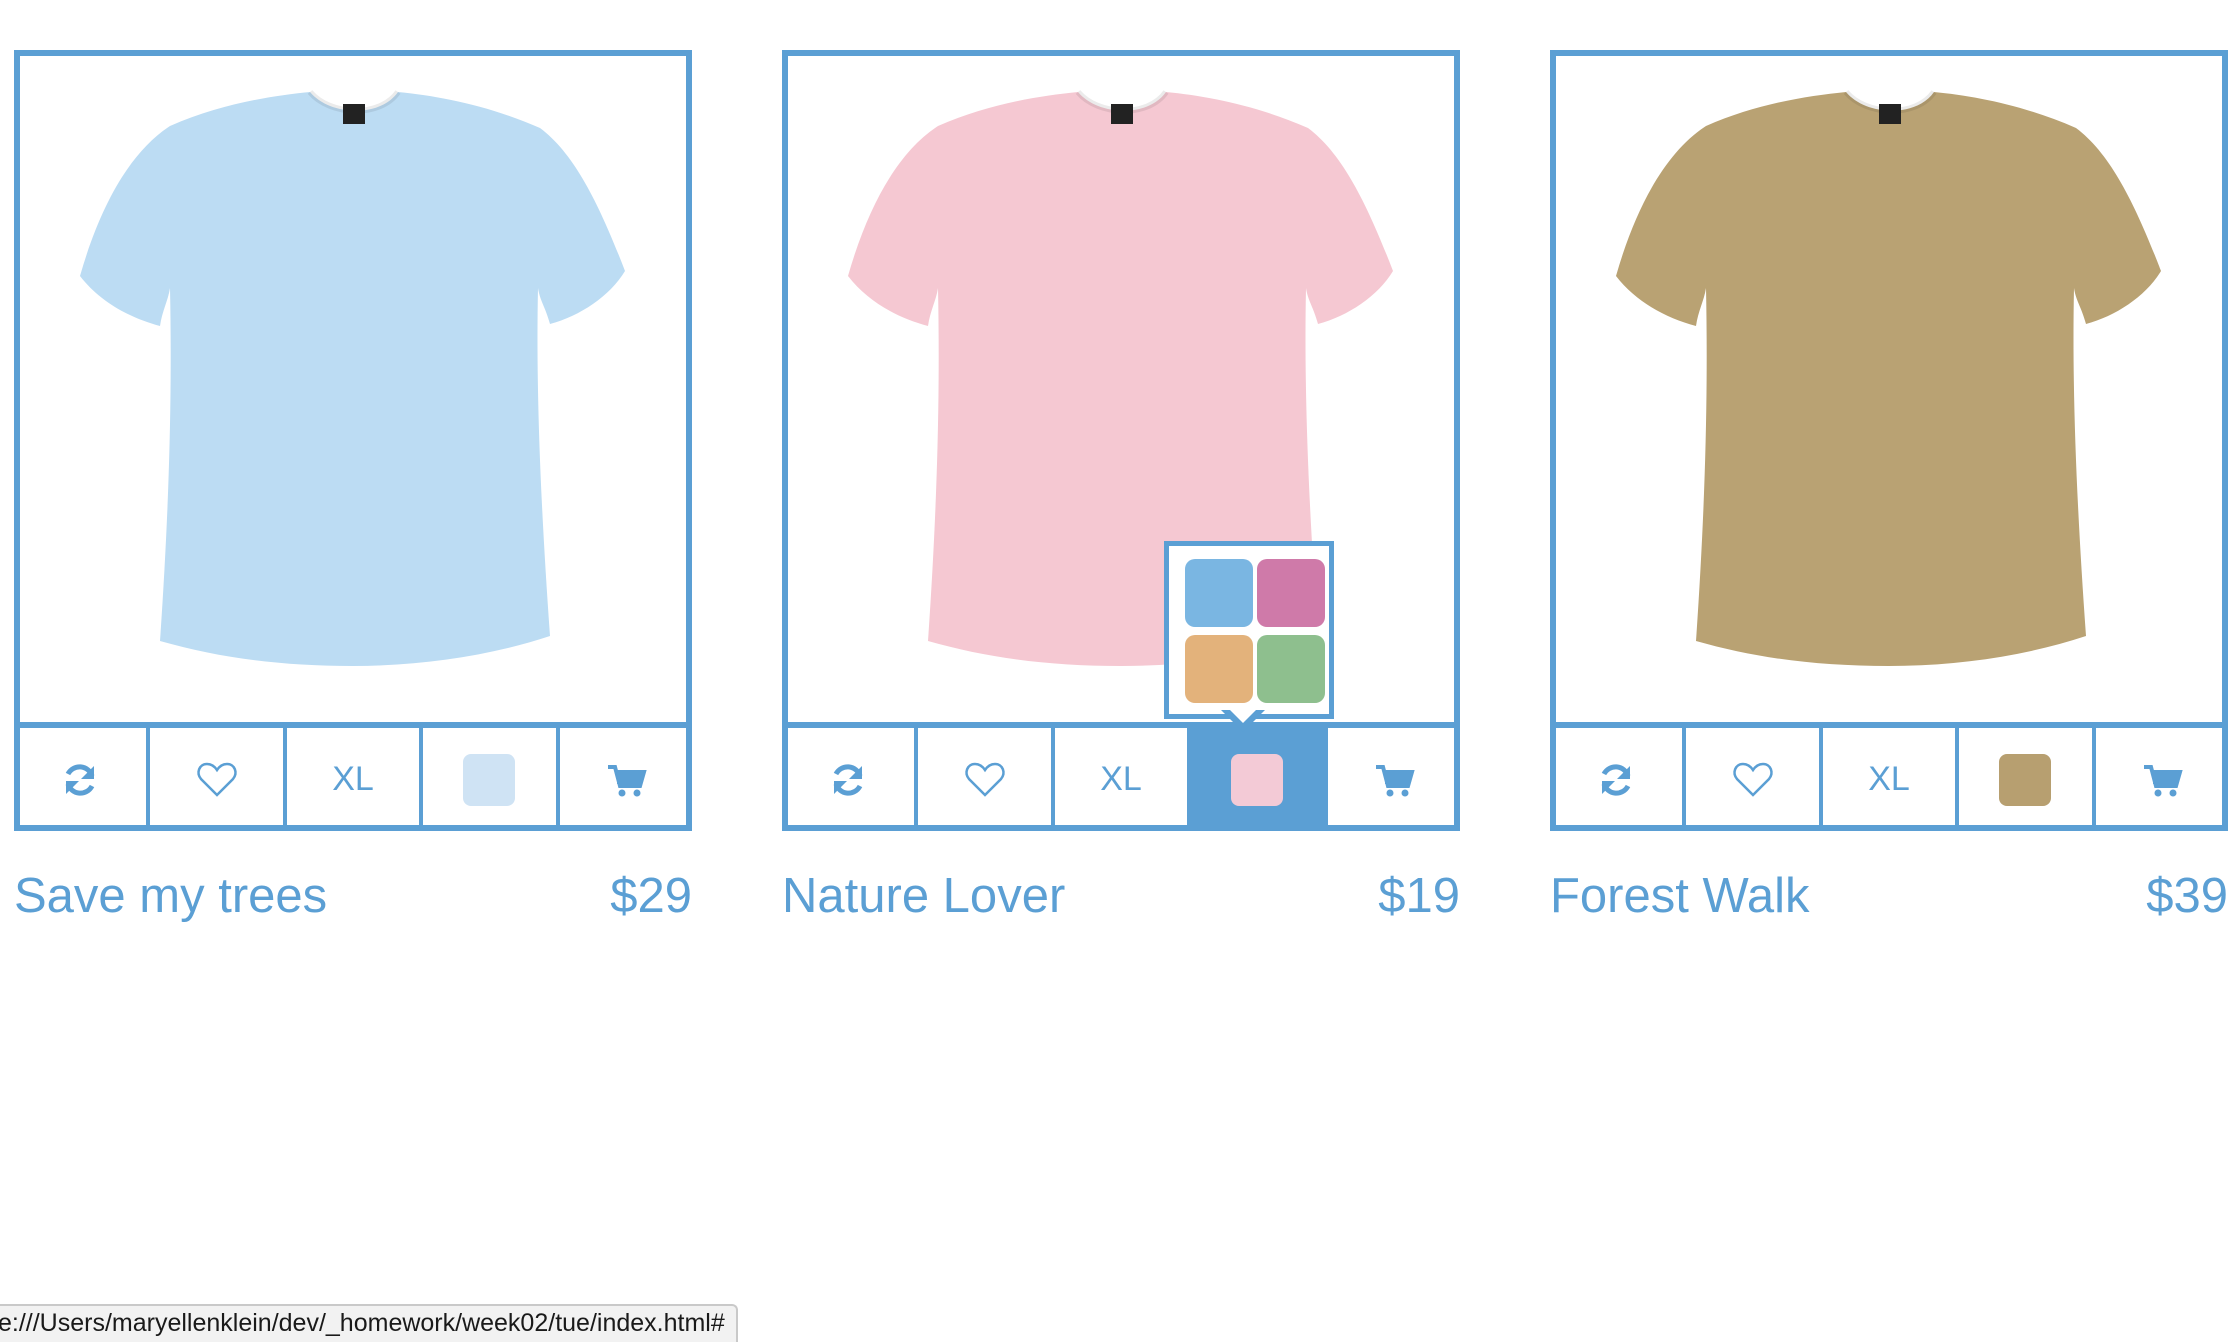 The image size is (2240, 1342). I want to click on product-price: $29, so click(651, 896).